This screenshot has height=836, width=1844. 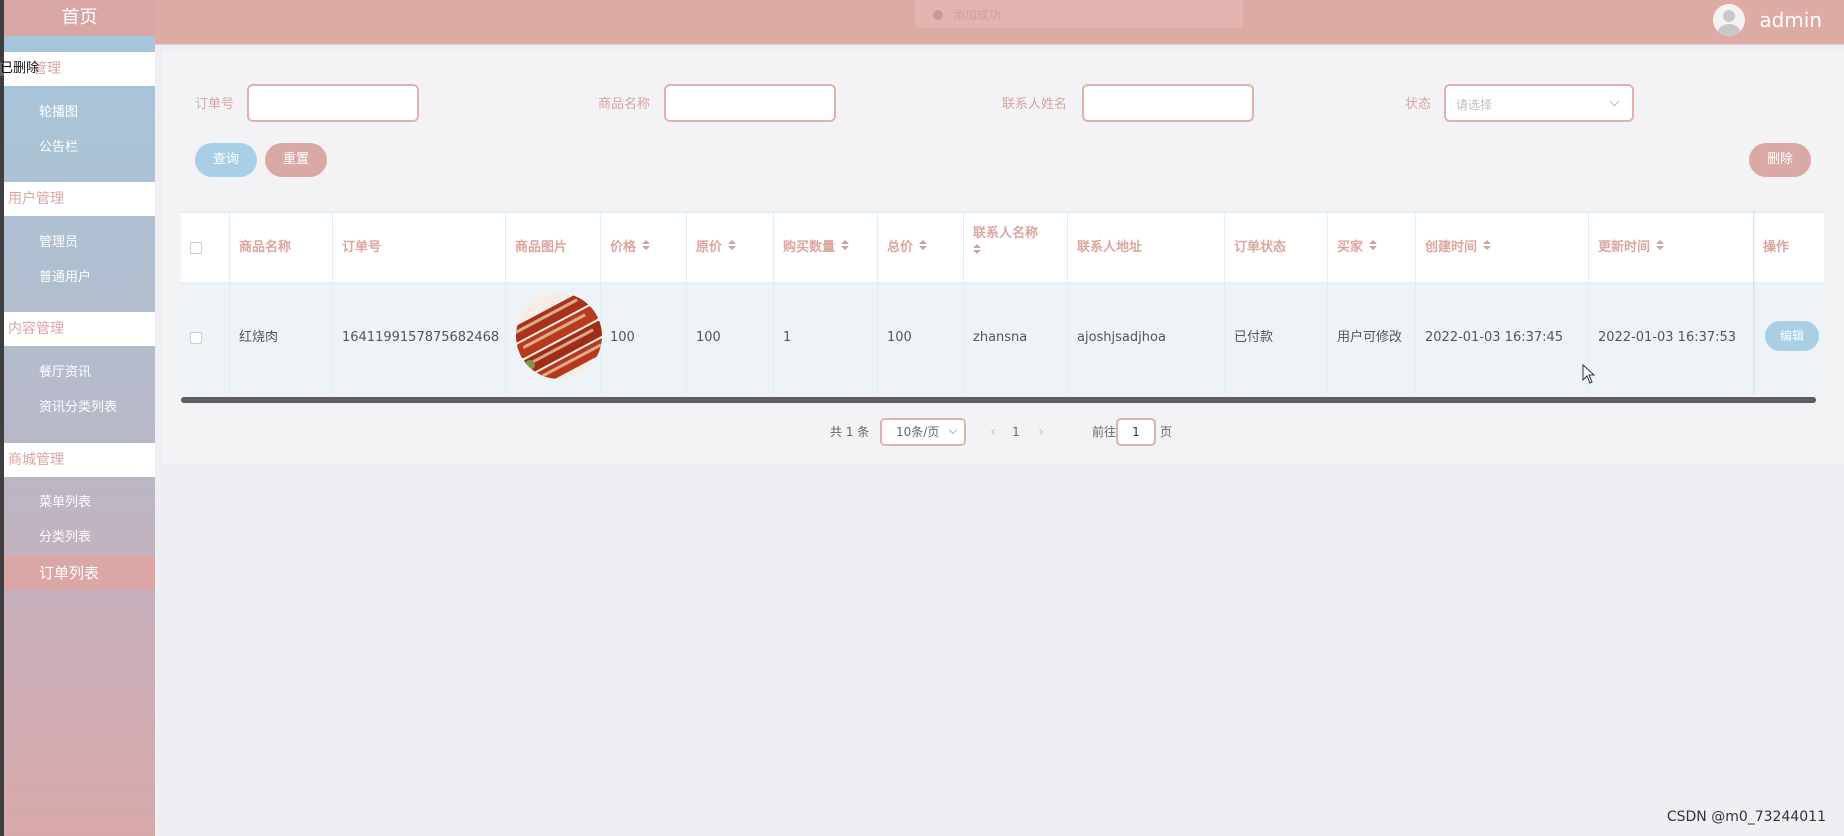 What do you see at coordinates (1168, 103) in the screenshot?
I see `contact-name-input` at bounding box center [1168, 103].